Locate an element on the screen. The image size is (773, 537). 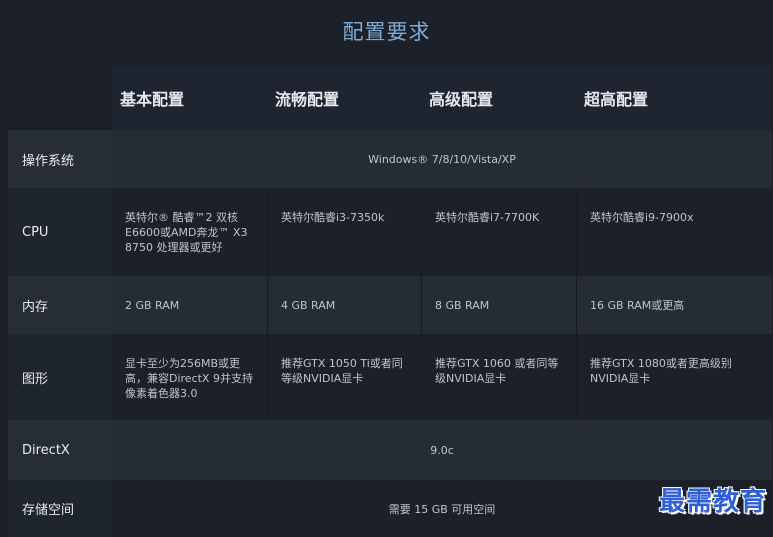
row-label-ram: 内存 is located at coordinates (60, 305).